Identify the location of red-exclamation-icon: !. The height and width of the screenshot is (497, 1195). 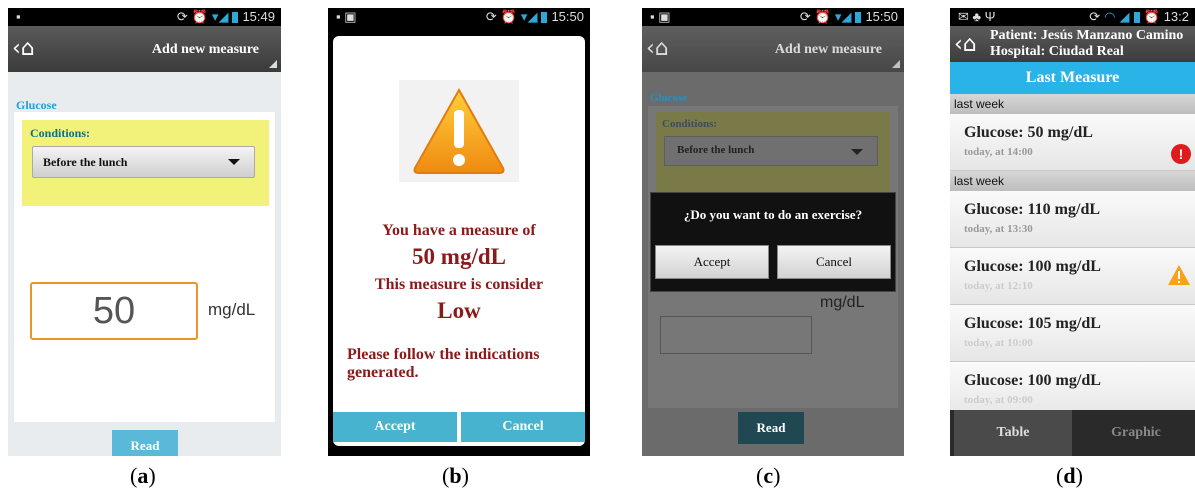
(1181, 154).